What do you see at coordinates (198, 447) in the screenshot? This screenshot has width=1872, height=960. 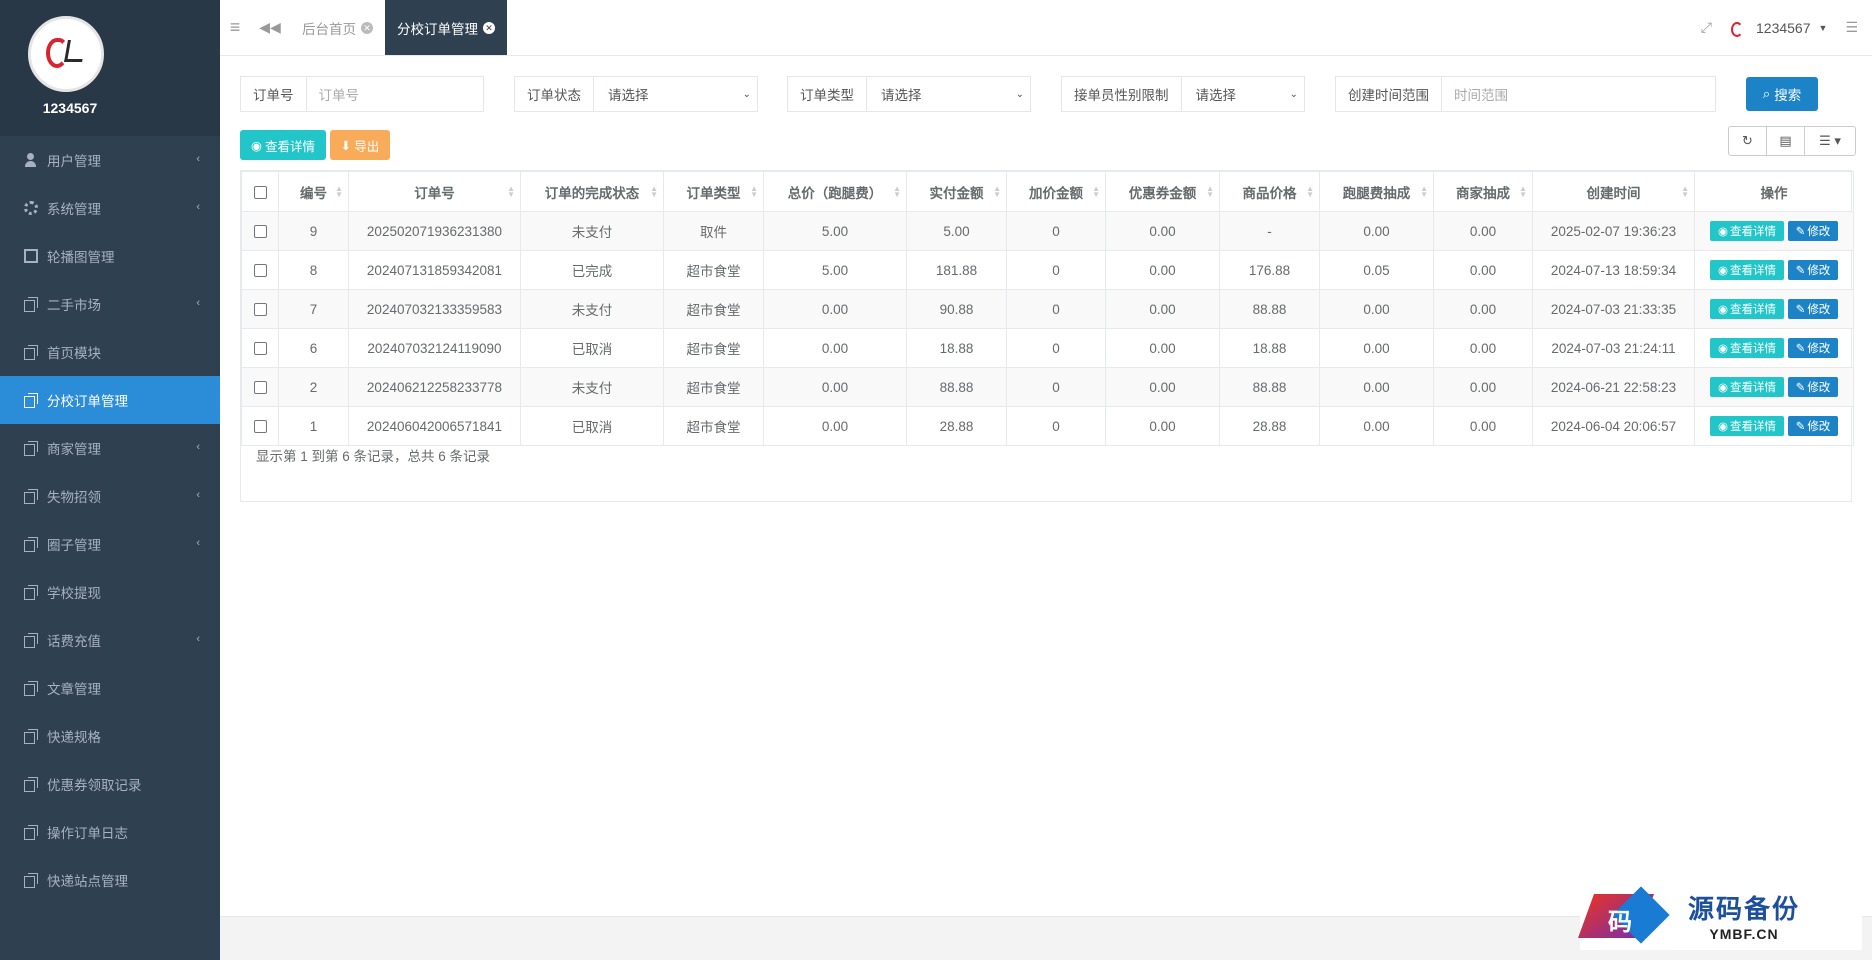 I see `chevron-left-icon: ‹` at bounding box center [198, 447].